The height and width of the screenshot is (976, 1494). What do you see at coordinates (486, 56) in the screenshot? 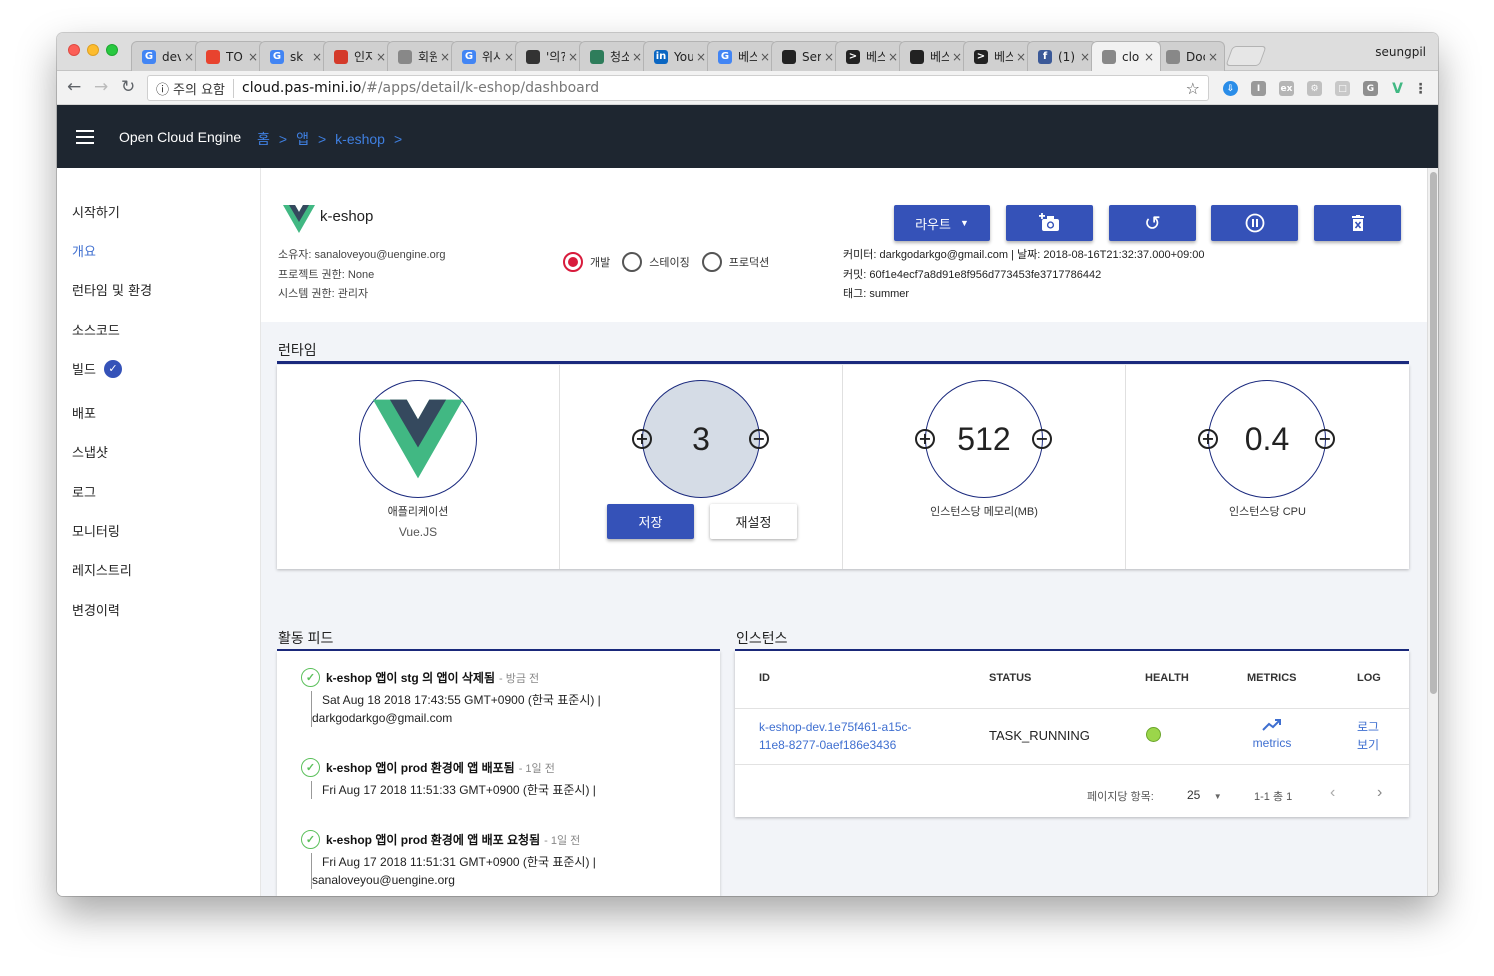
I see `browser-tab: G 위시×` at bounding box center [486, 56].